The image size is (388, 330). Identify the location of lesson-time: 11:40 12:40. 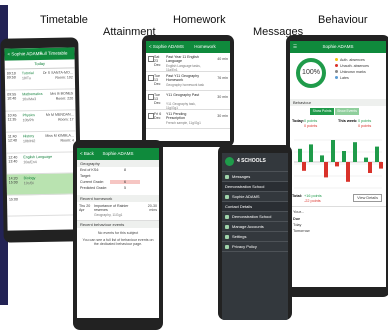
(12, 138).